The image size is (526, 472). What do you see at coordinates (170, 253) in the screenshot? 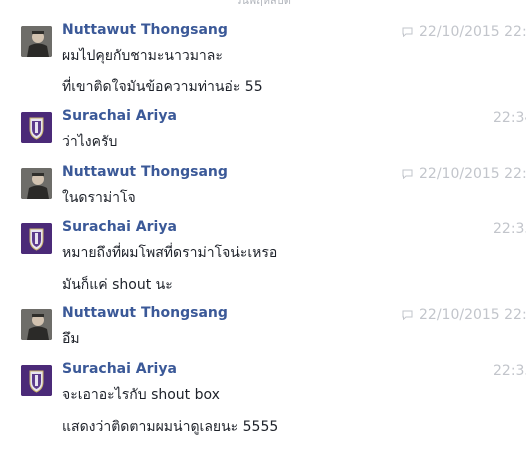
I see `message-text: หมายถึงที่ผมโพสที่ดราม่าโจน่ะเหรอ` at bounding box center [170, 253].